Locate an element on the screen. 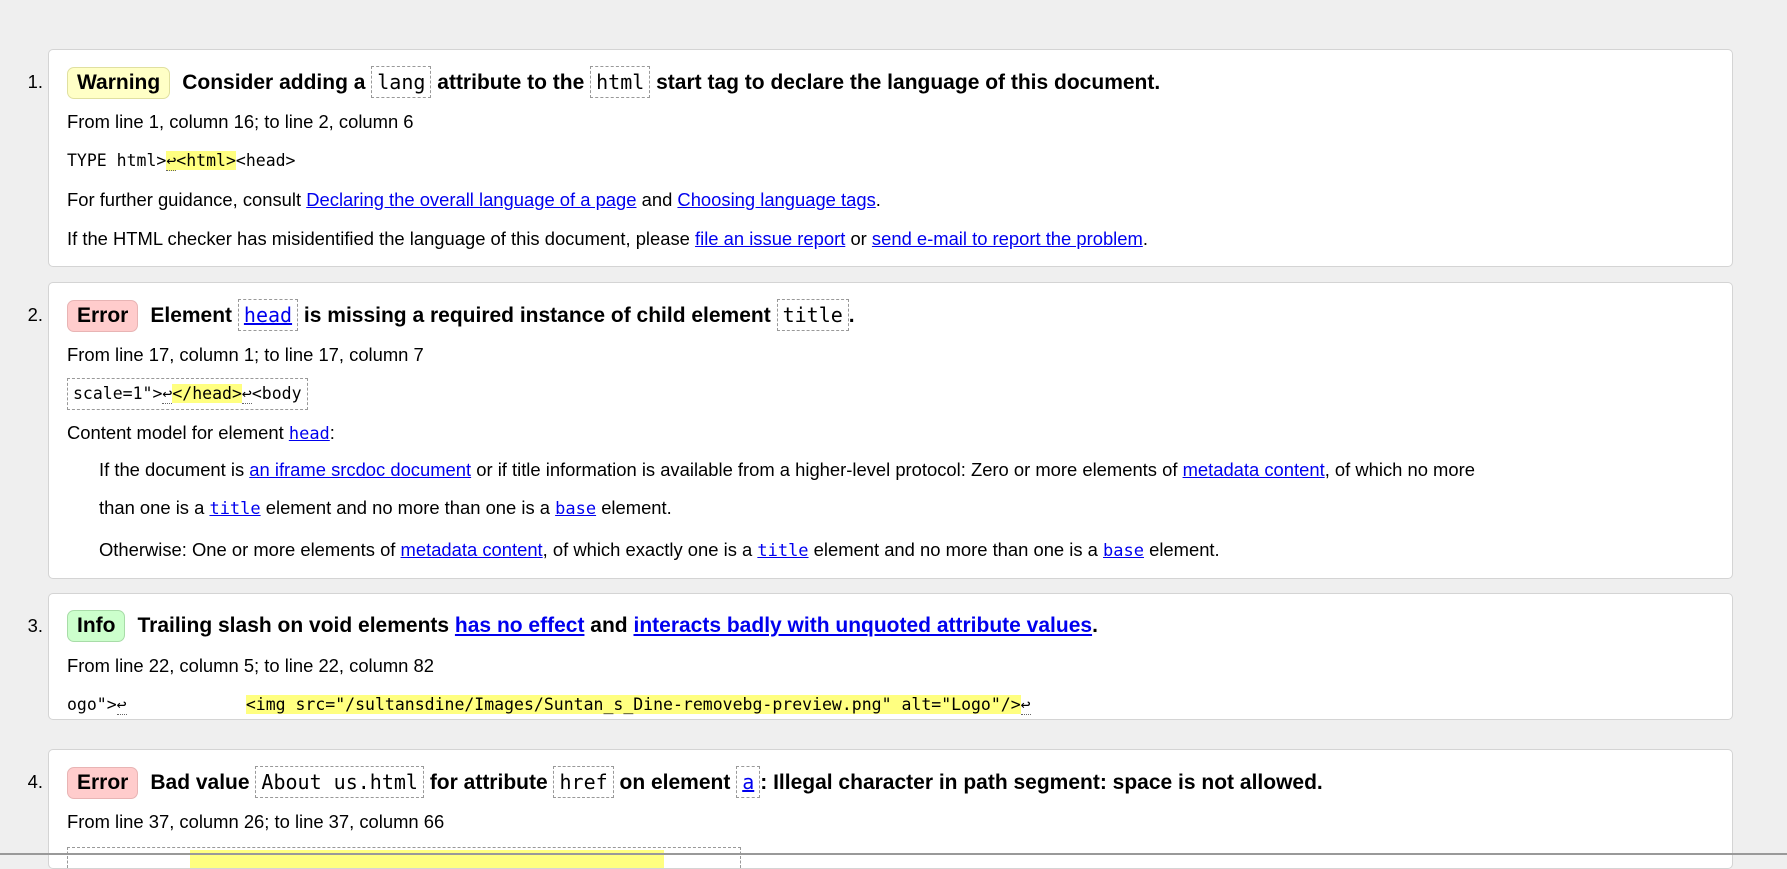 This screenshot has height=869, width=1787. code-title: title is located at coordinates (812, 315).